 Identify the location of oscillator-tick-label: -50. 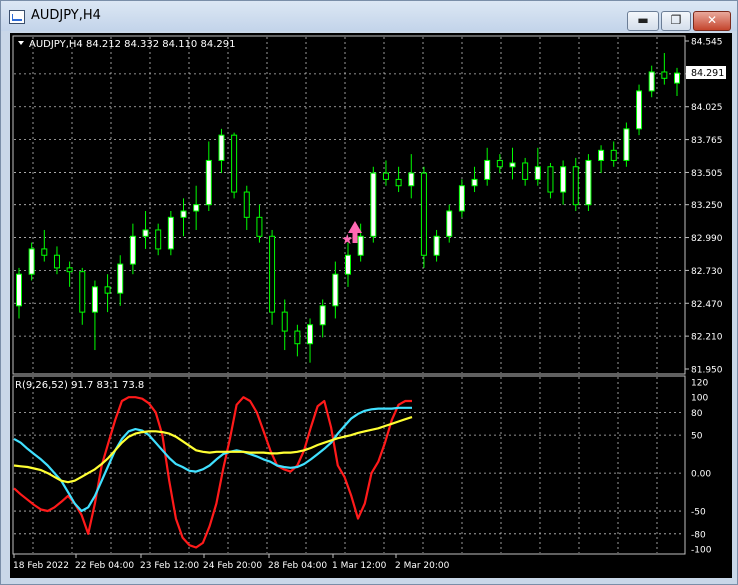
(698, 513).